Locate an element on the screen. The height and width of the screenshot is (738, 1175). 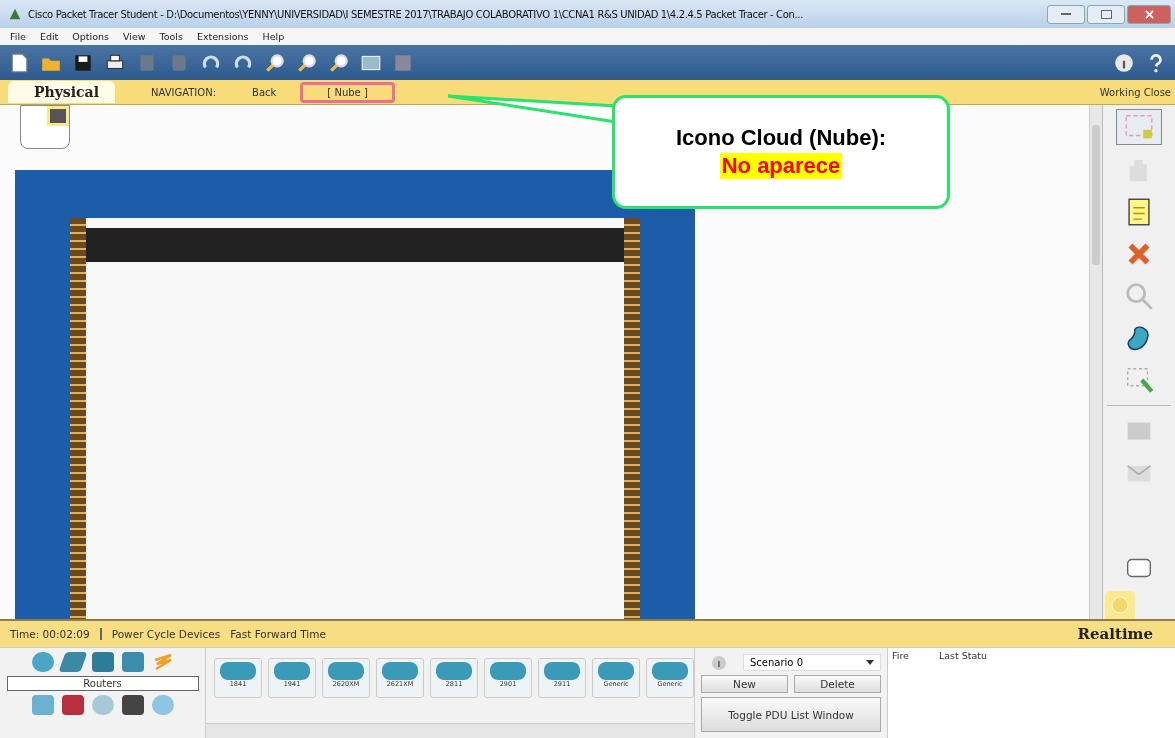
callout-highlight: No aparece is located at coordinates (781, 166).